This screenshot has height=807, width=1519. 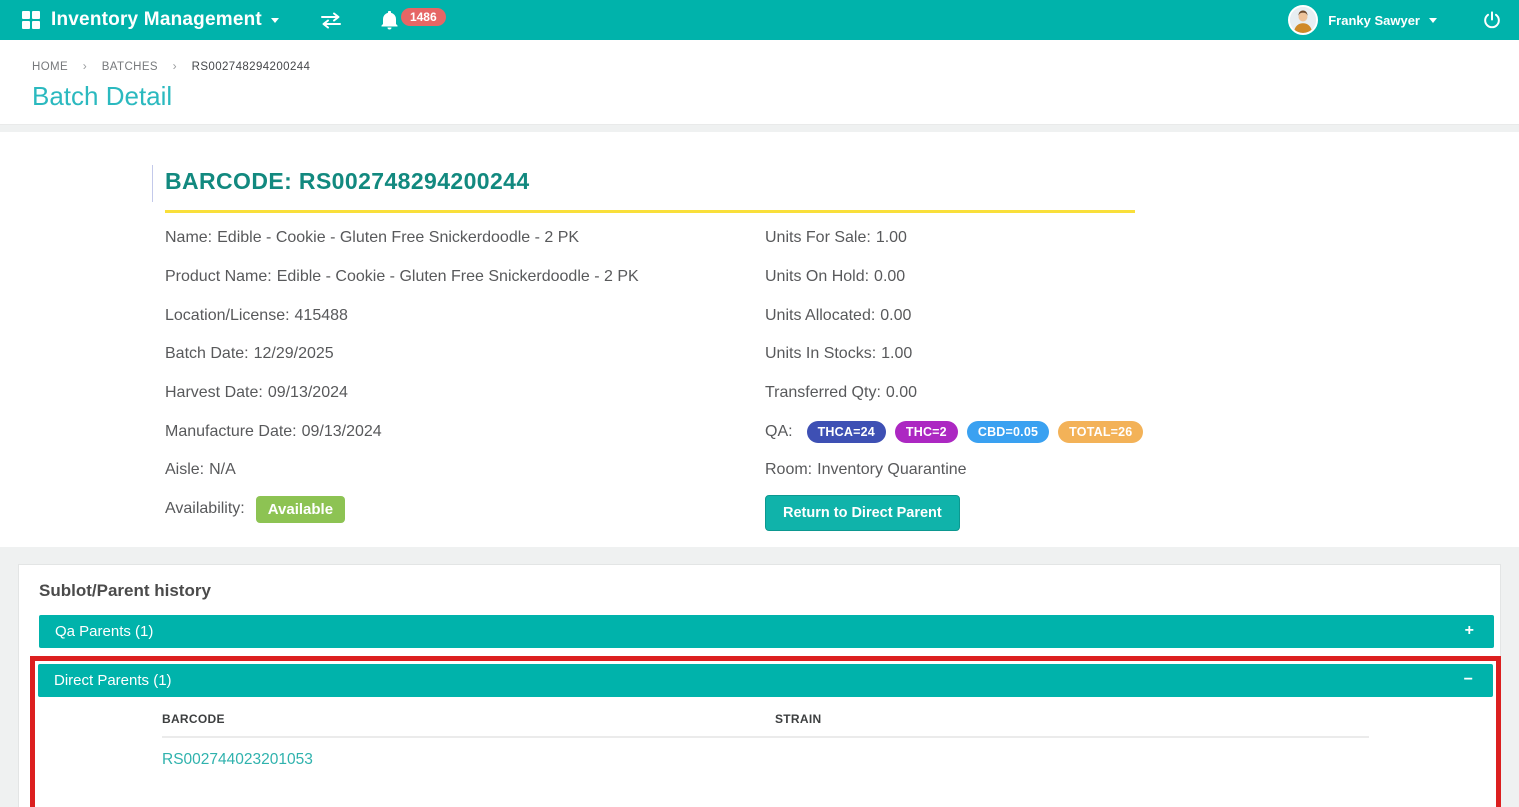 What do you see at coordinates (251, 67) in the screenshot?
I see `breadcrumb-current-barcode: RS002748294200244` at bounding box center [251, 67].